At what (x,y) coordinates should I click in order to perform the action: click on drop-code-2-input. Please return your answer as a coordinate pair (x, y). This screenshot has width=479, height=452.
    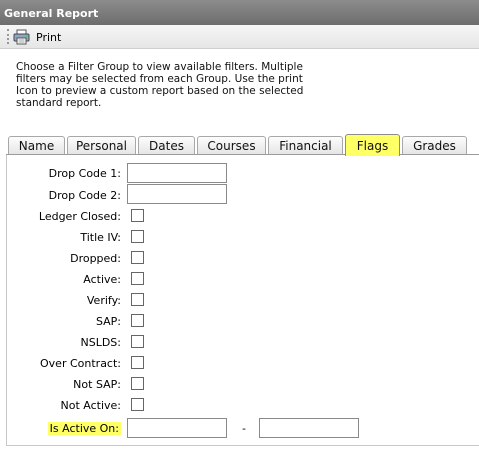
    Looking at the image, I should click on (177, 194).